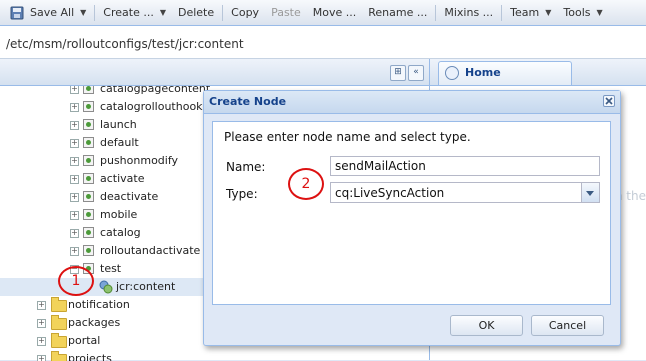 The width and height of the screenshot is (646, 361). I want to click on path-field: /etc/msm/rolloutconfigs/test/jcr:content, so click(323, 42).